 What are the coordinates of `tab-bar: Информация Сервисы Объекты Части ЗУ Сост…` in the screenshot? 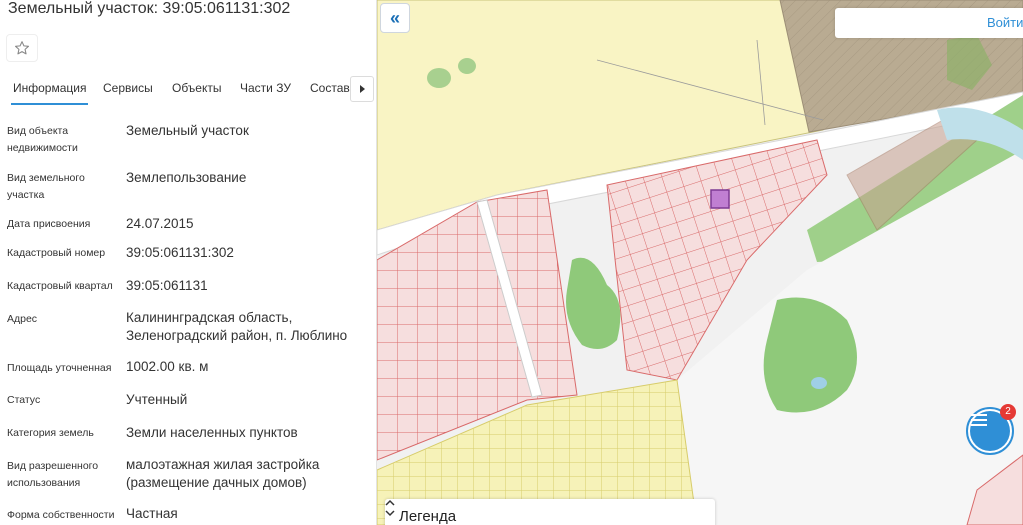 It's located at (188, 90).